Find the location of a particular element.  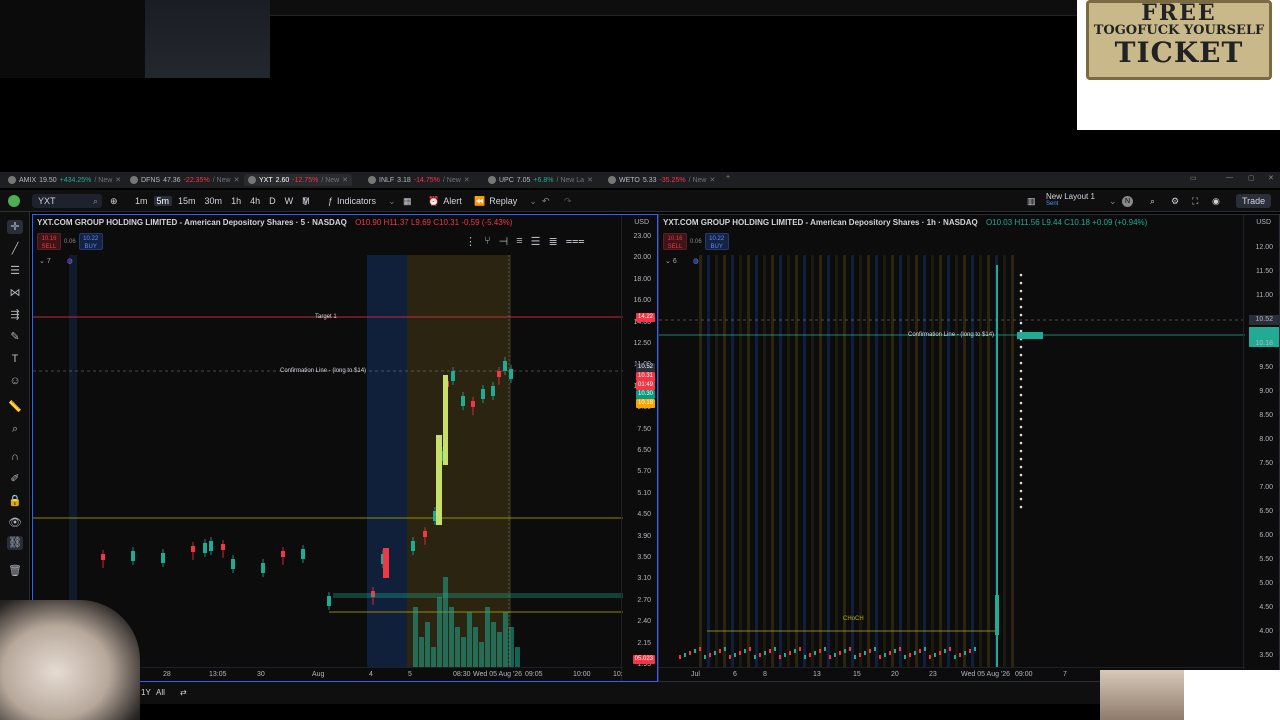

undo-icon: ↶ is located at coordinates (546, 201).